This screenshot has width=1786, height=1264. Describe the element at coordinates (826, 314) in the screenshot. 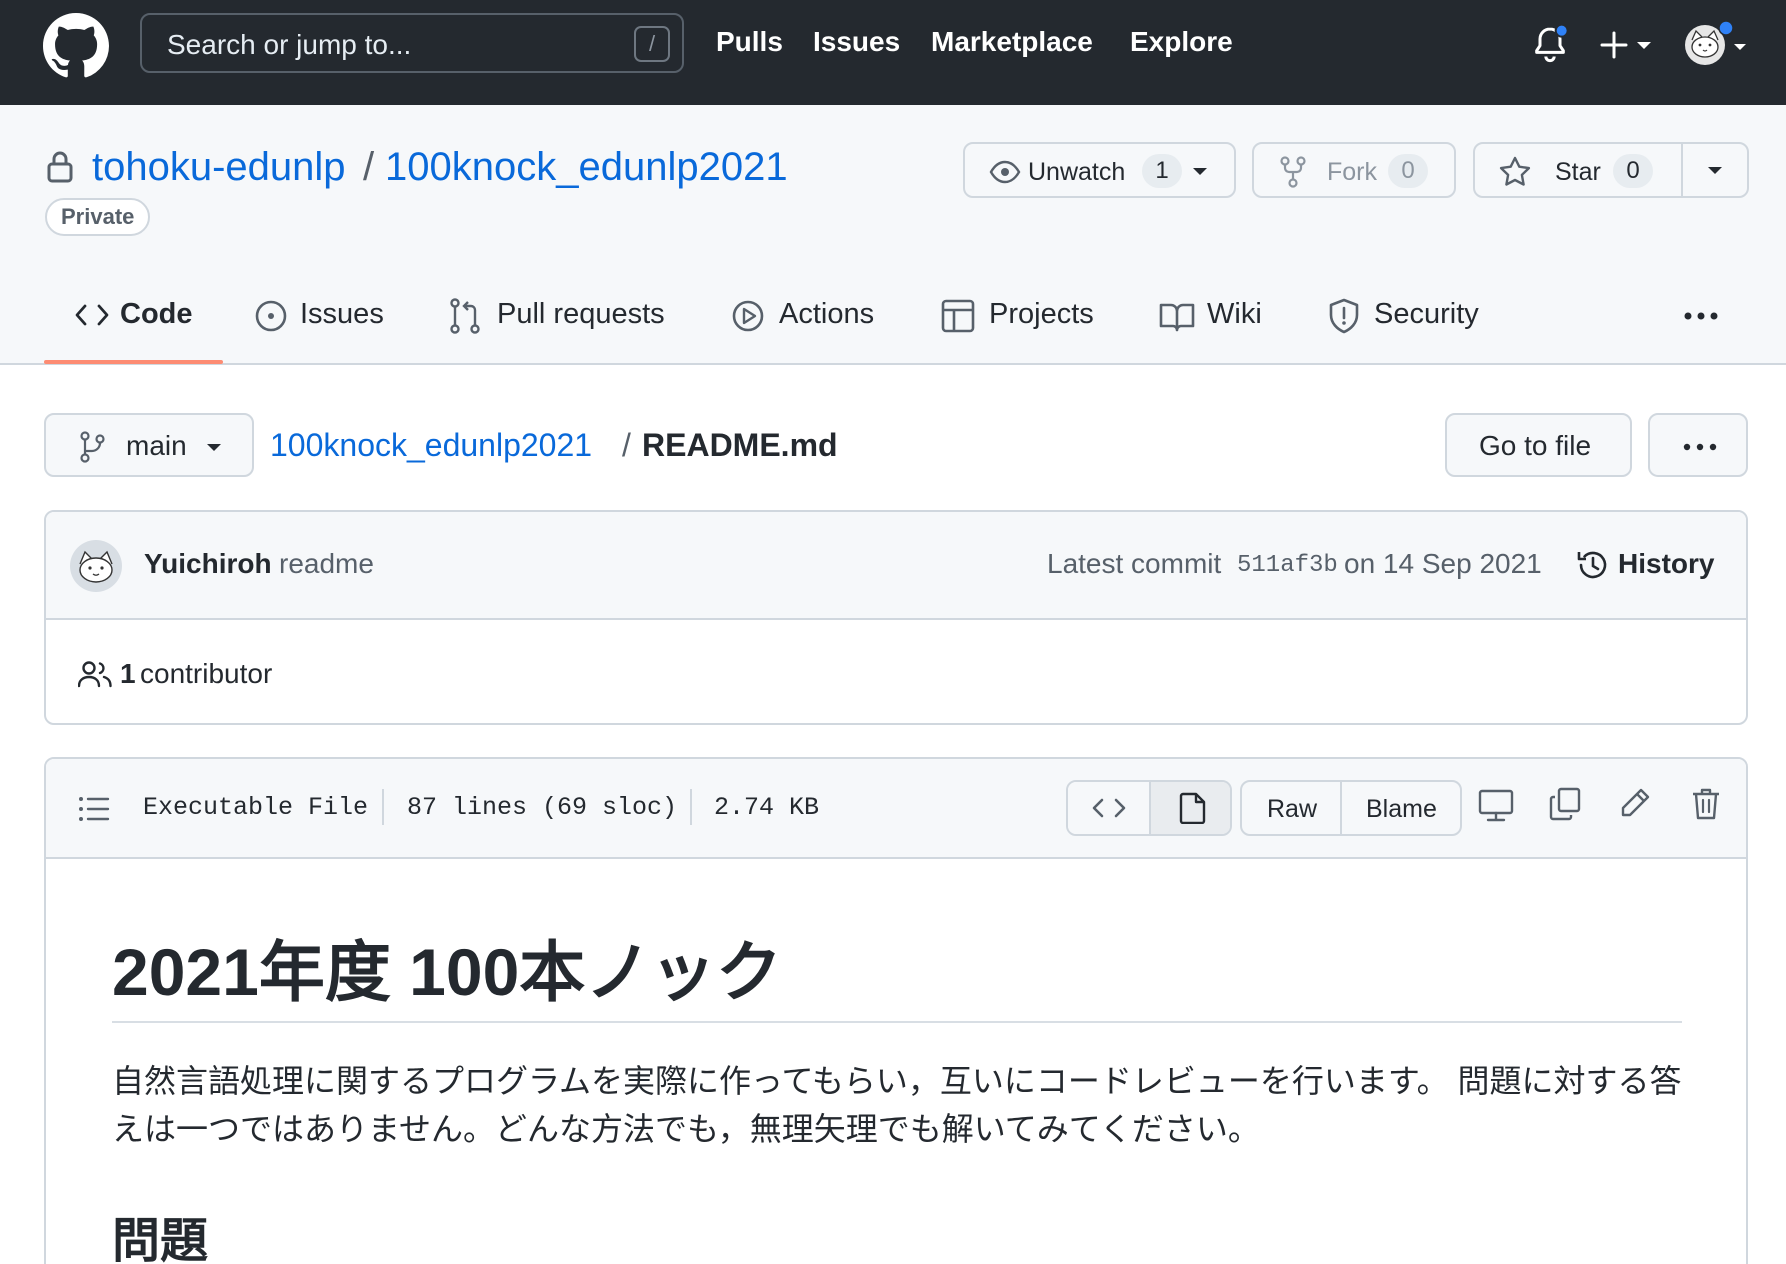

I see `tab-actions: Actions` at that location.